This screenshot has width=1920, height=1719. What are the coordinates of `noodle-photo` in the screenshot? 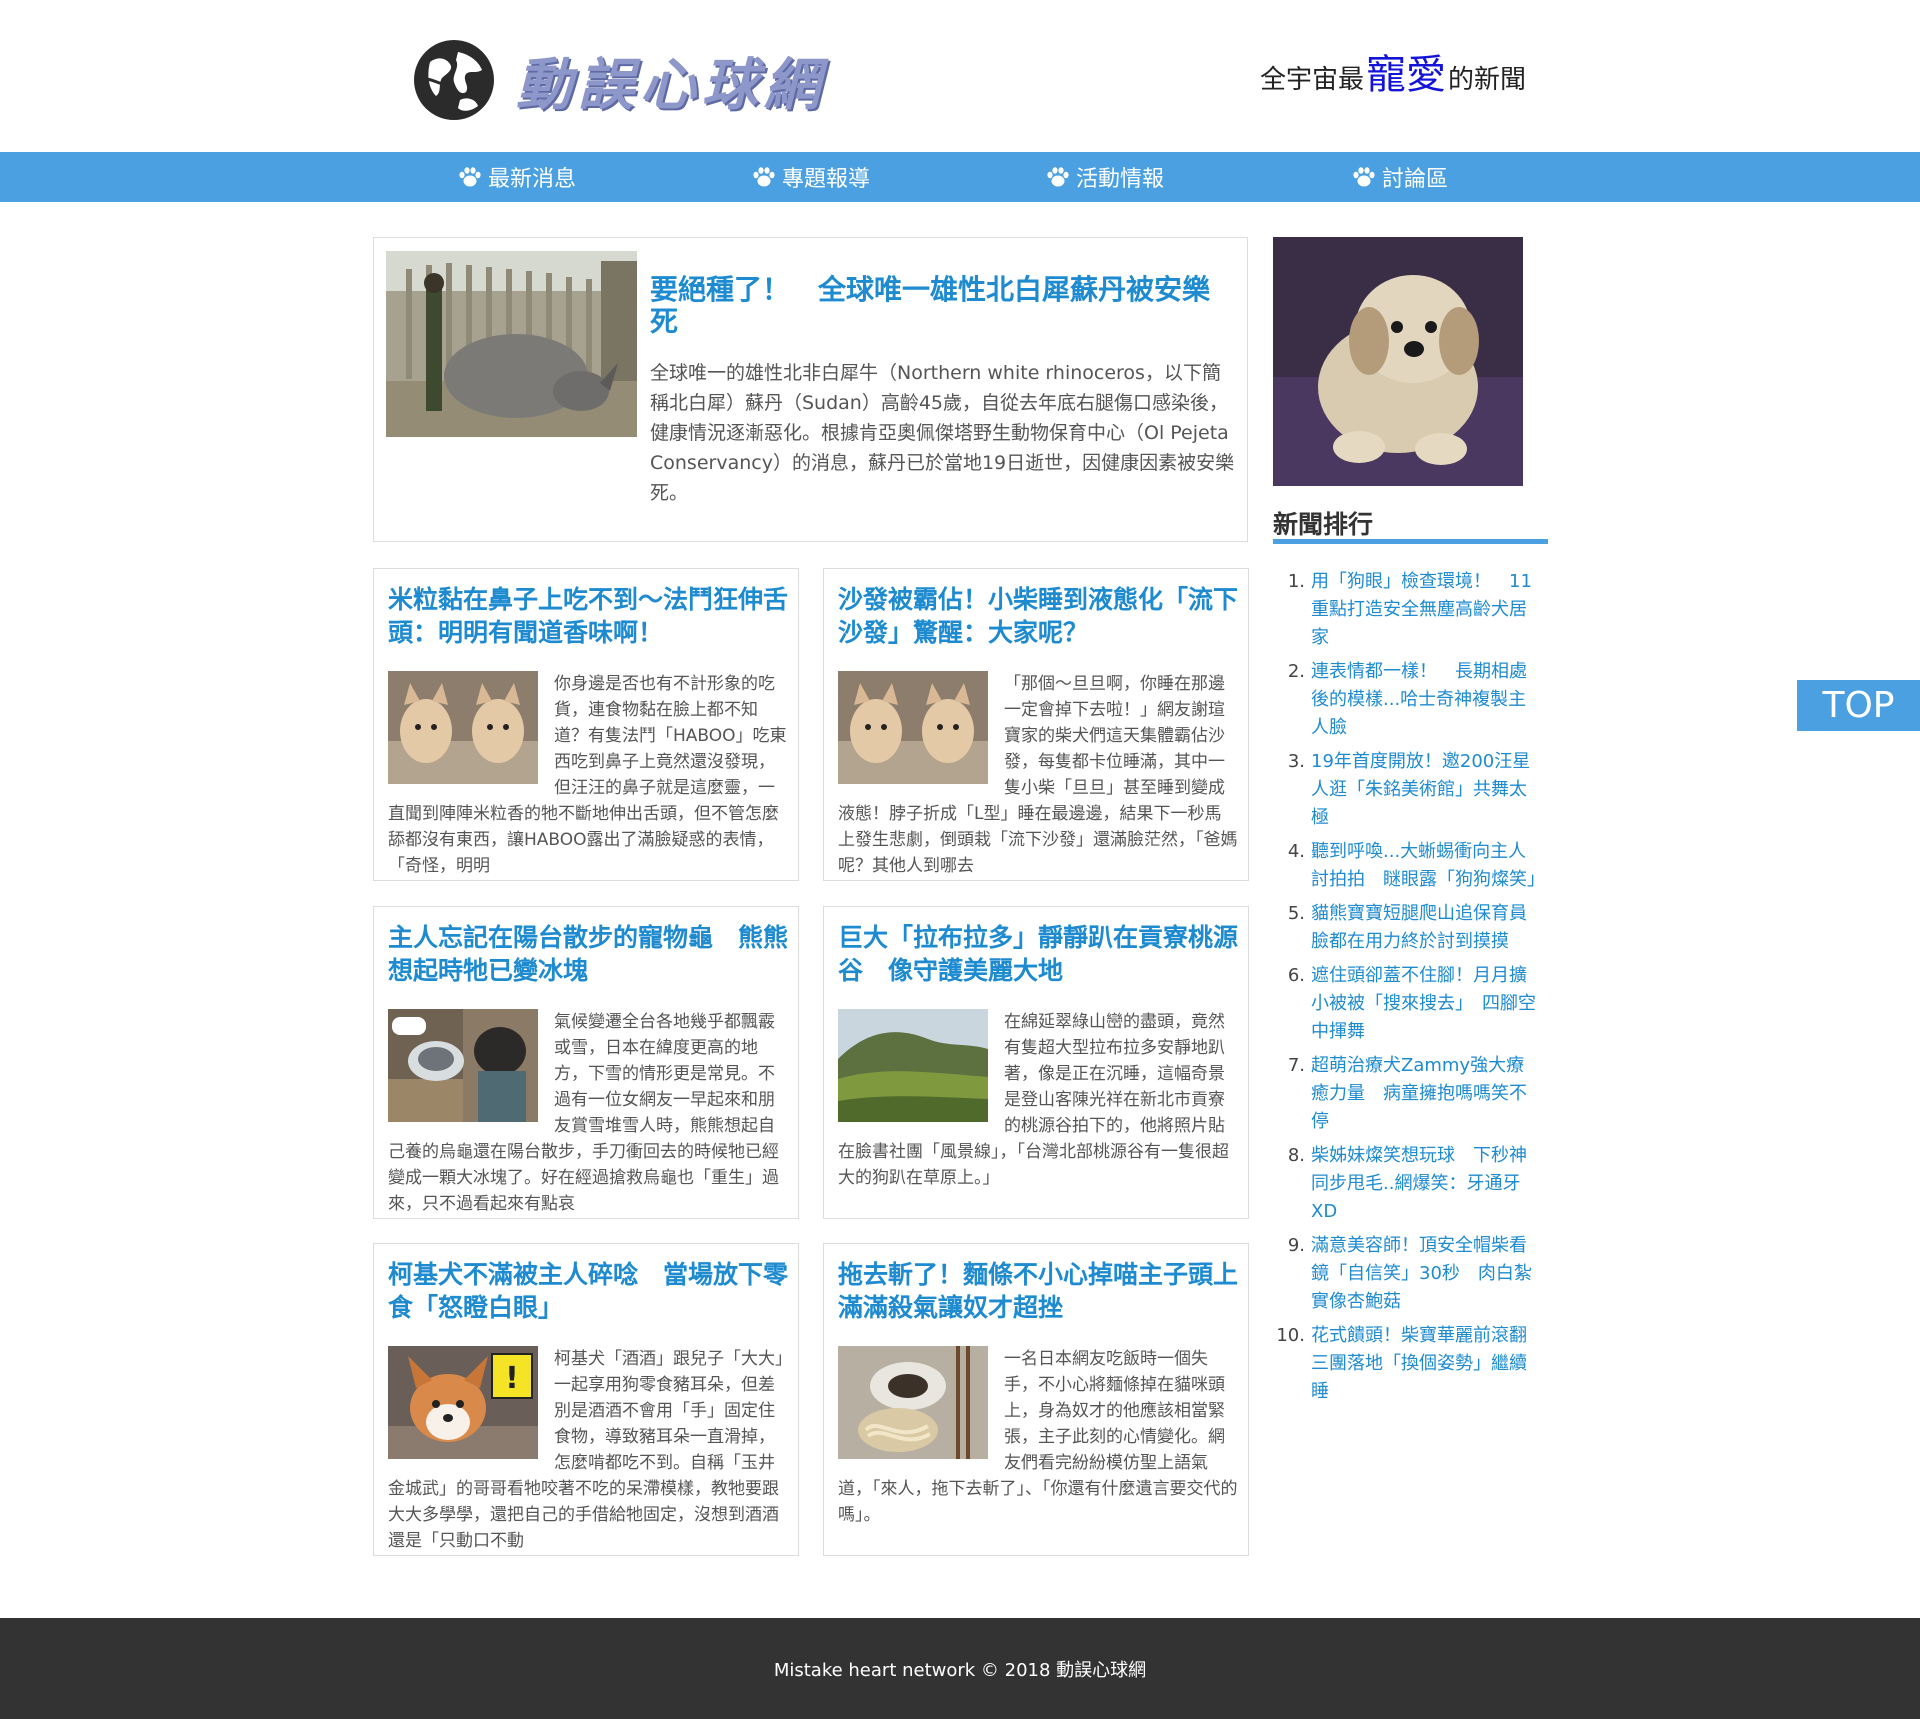 It's located at (913, 1402).